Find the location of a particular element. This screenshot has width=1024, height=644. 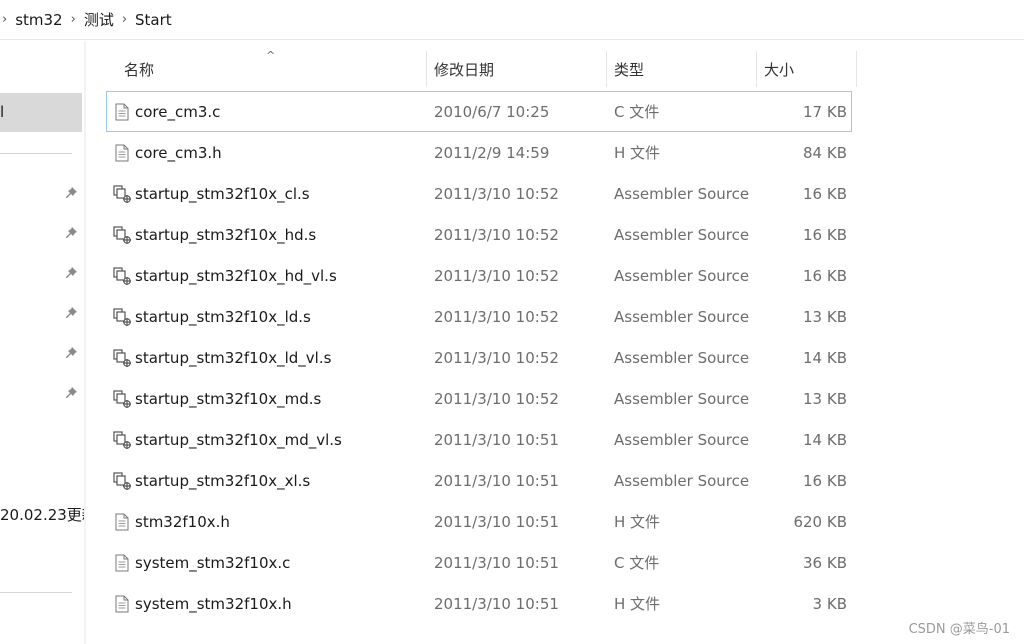

file-name: core_cm3.c is located at coordinates (177, 111).